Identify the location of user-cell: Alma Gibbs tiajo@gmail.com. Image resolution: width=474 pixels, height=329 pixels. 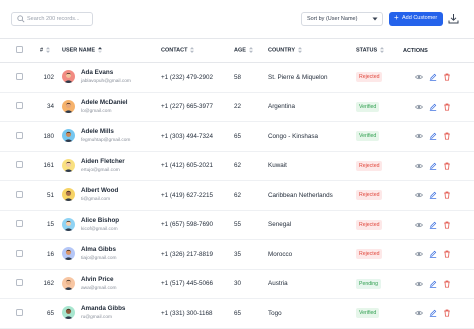
(111, 254).